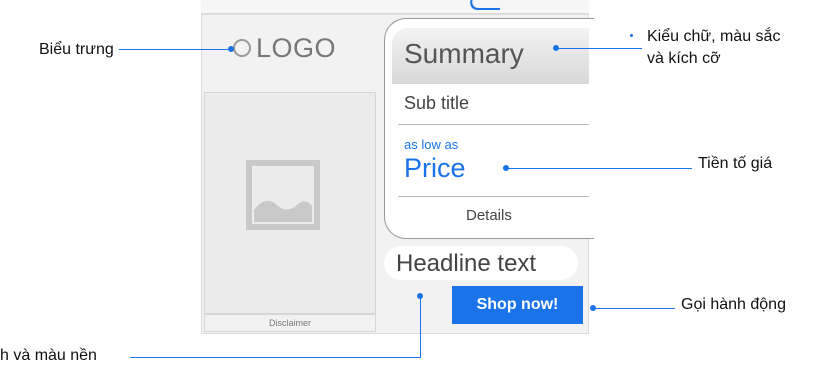 This screenshot has height=366, width=835. What do you see at coordinates (242, 48) in the screenshot?
I see `circle-logo-icon` at bounding box center [242, 48].